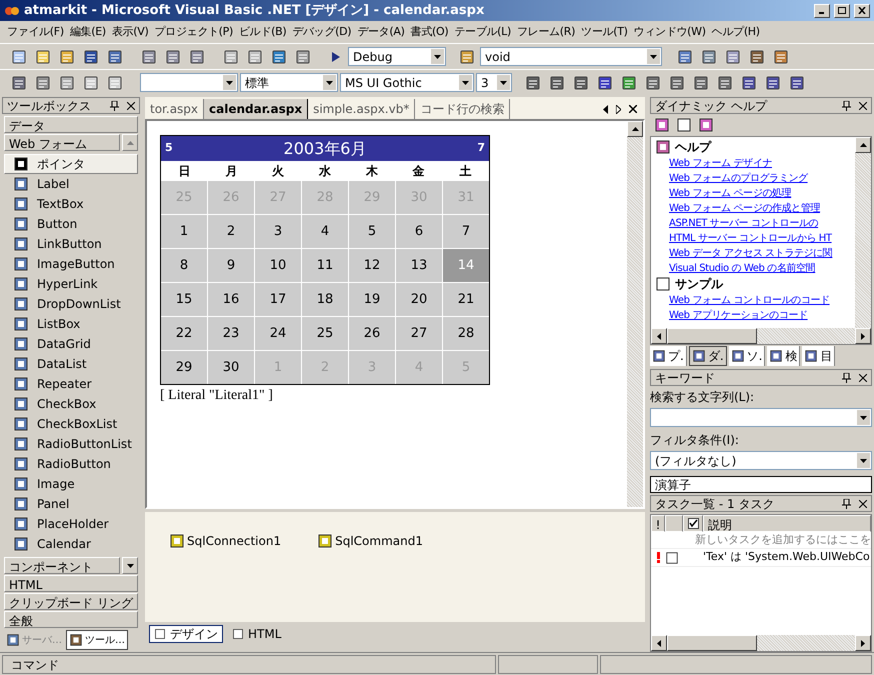 This screenshot has width=874, height=675. I want to click on help-link: Web データ アクセス ストラテジに関, so click(750, 253).